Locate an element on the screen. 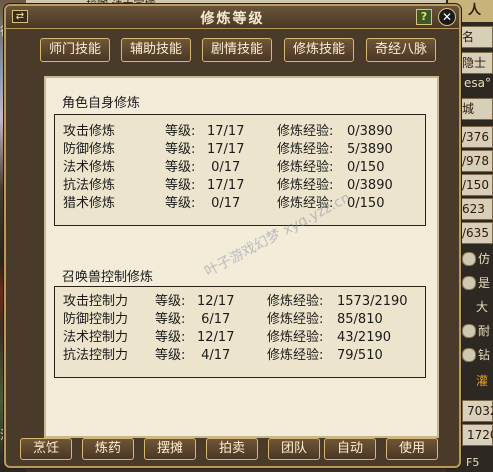 This screenshot has width=493, height=472. help-button: ? is located at coordinates (424, 17).